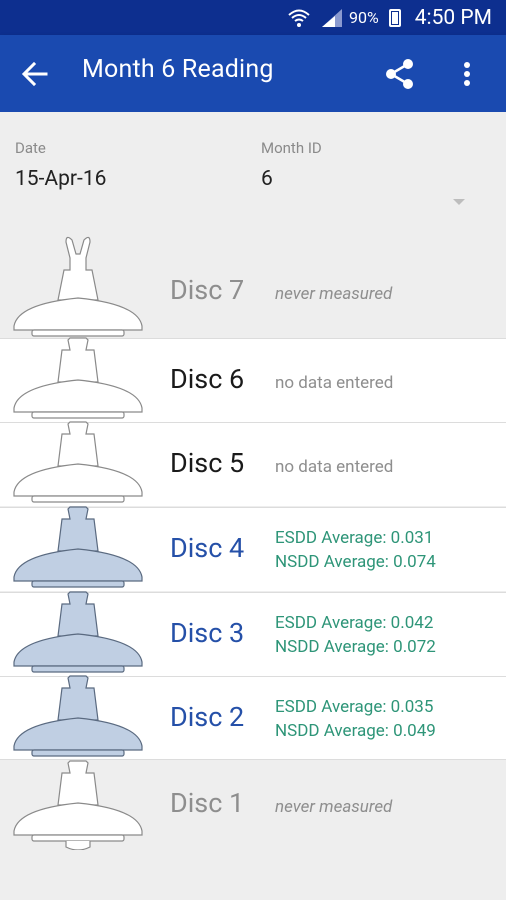 The width and height of the screenshot is (506, 900). What do you see at coordinates (355, 647) in the screenshot?
I see `nsdd-average: NSDD Average: 0.072` at bounding box center [355, 647].